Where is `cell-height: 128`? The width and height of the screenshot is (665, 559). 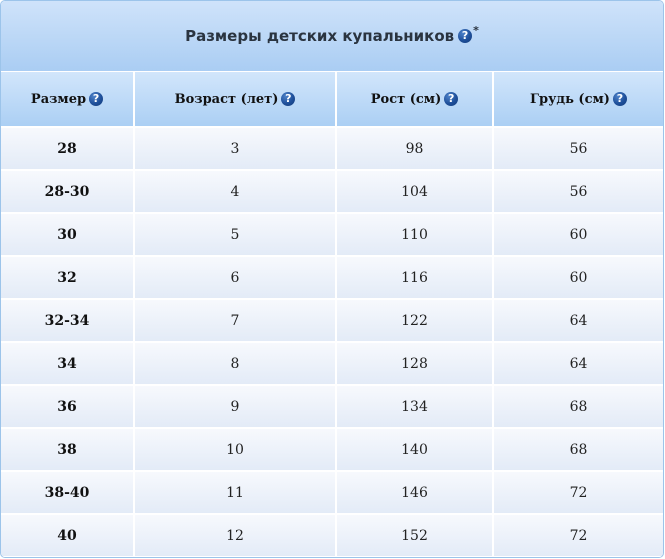
cell-height: 128 is located at coordinates (415, 364).